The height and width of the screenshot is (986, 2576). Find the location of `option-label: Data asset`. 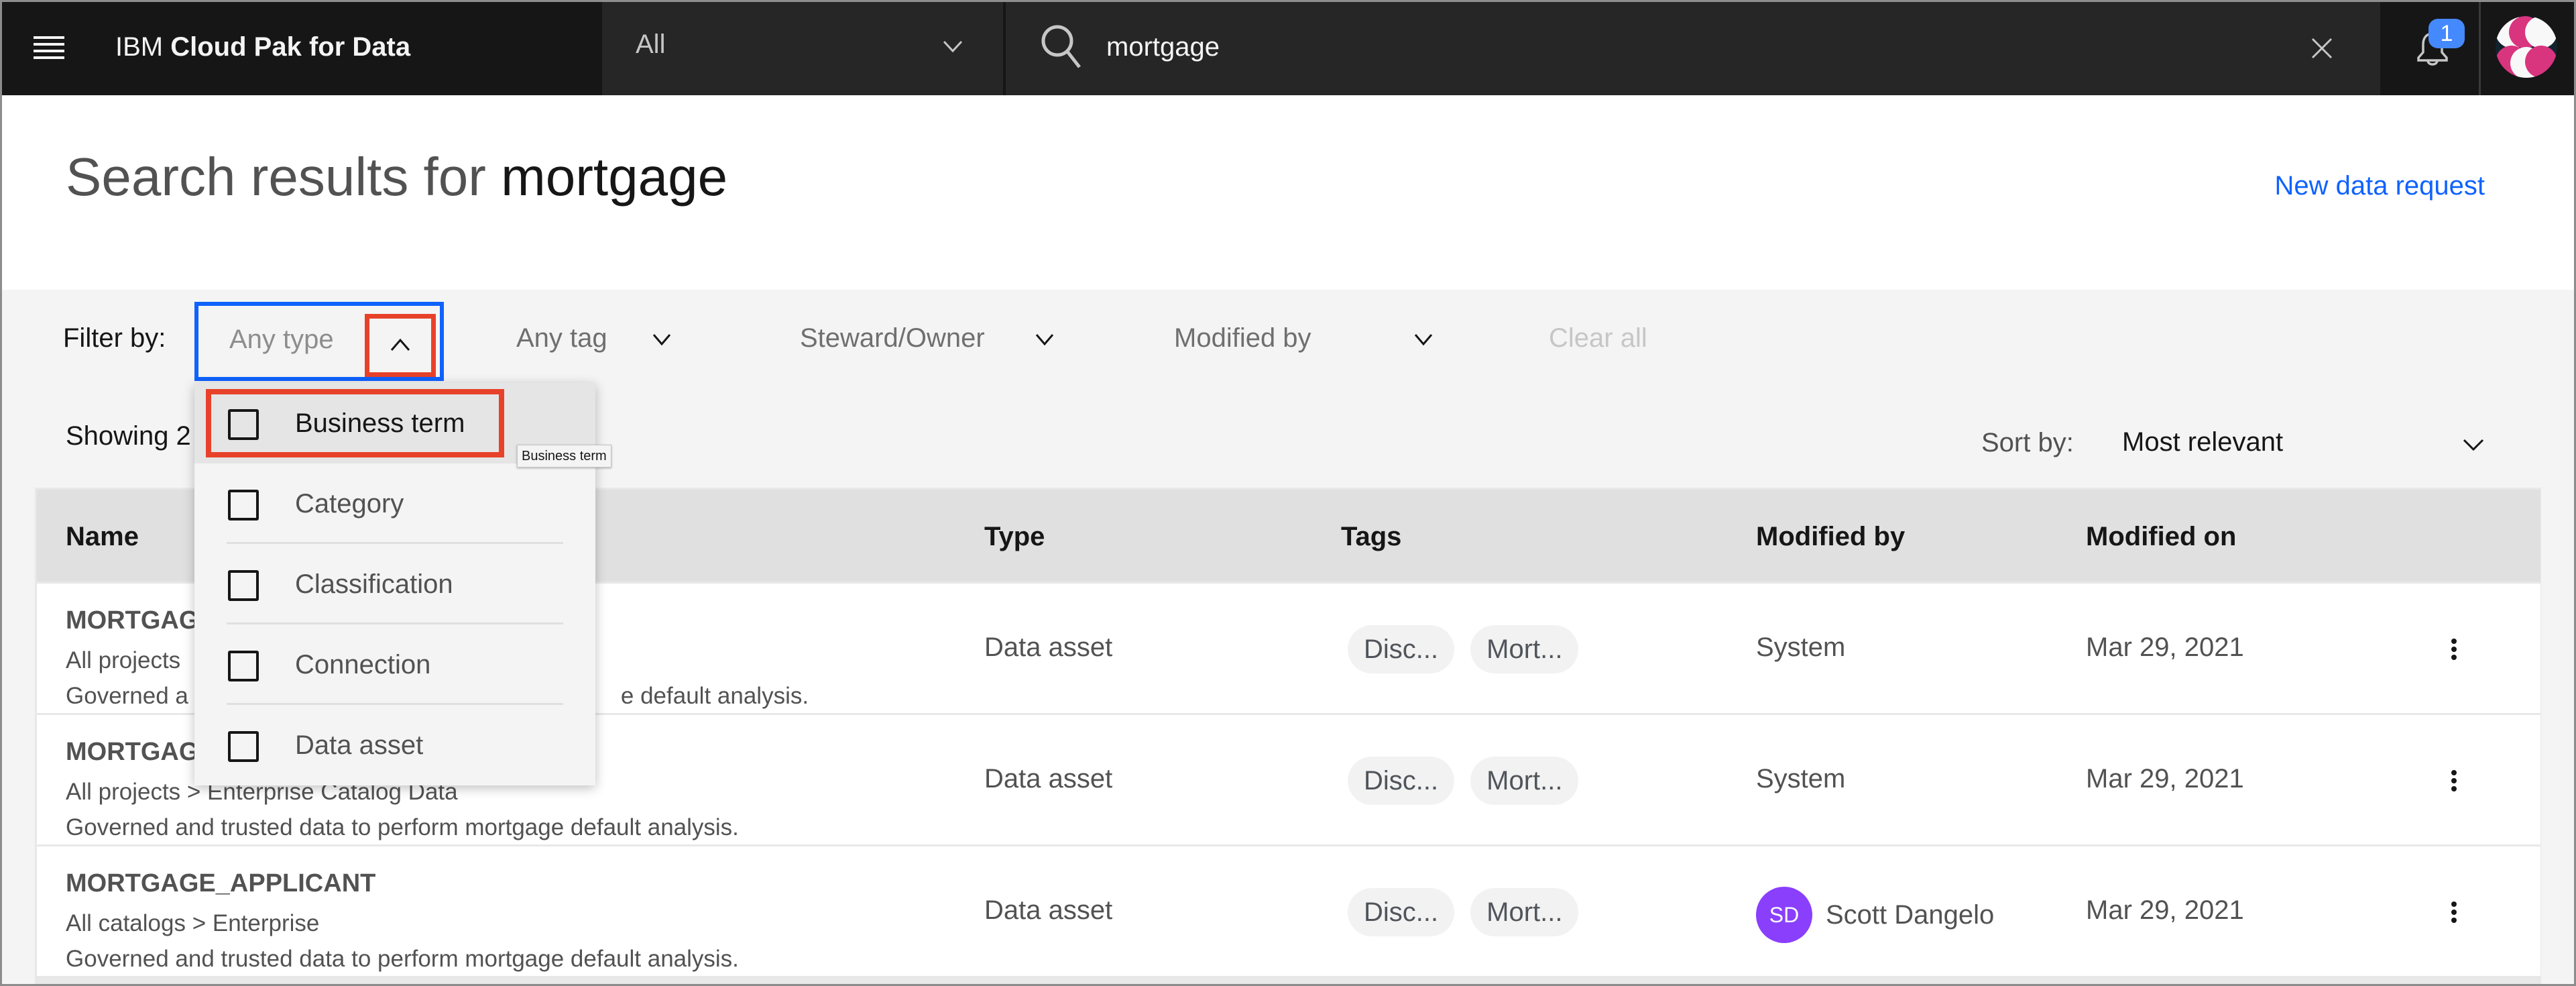

option-label: Data asset is located at coordinates (359, 745).